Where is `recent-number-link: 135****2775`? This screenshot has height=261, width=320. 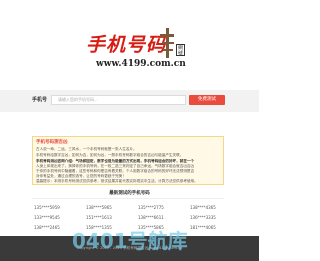 recent-number-link: 135****2775 is located at coordinates (158, 208).